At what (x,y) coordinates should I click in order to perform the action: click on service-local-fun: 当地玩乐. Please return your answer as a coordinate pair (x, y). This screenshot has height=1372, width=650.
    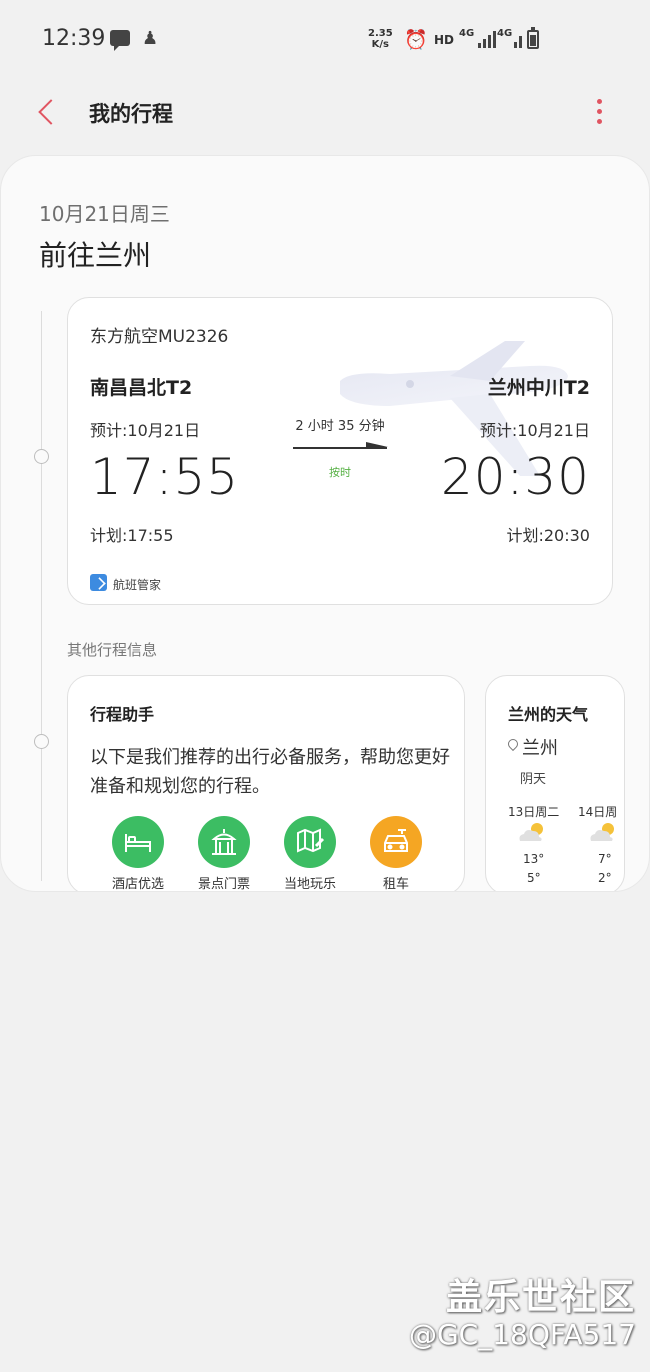
    Looking at the image, I should click on (310, 854).